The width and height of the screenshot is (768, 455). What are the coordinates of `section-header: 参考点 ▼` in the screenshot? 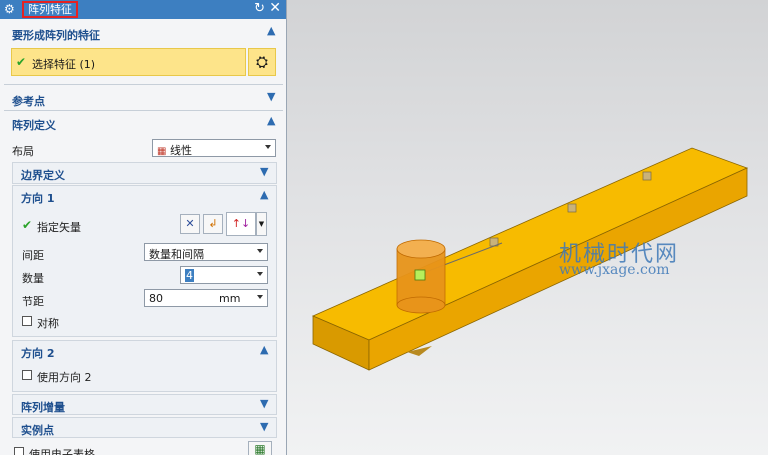 It's located at (143, 99).